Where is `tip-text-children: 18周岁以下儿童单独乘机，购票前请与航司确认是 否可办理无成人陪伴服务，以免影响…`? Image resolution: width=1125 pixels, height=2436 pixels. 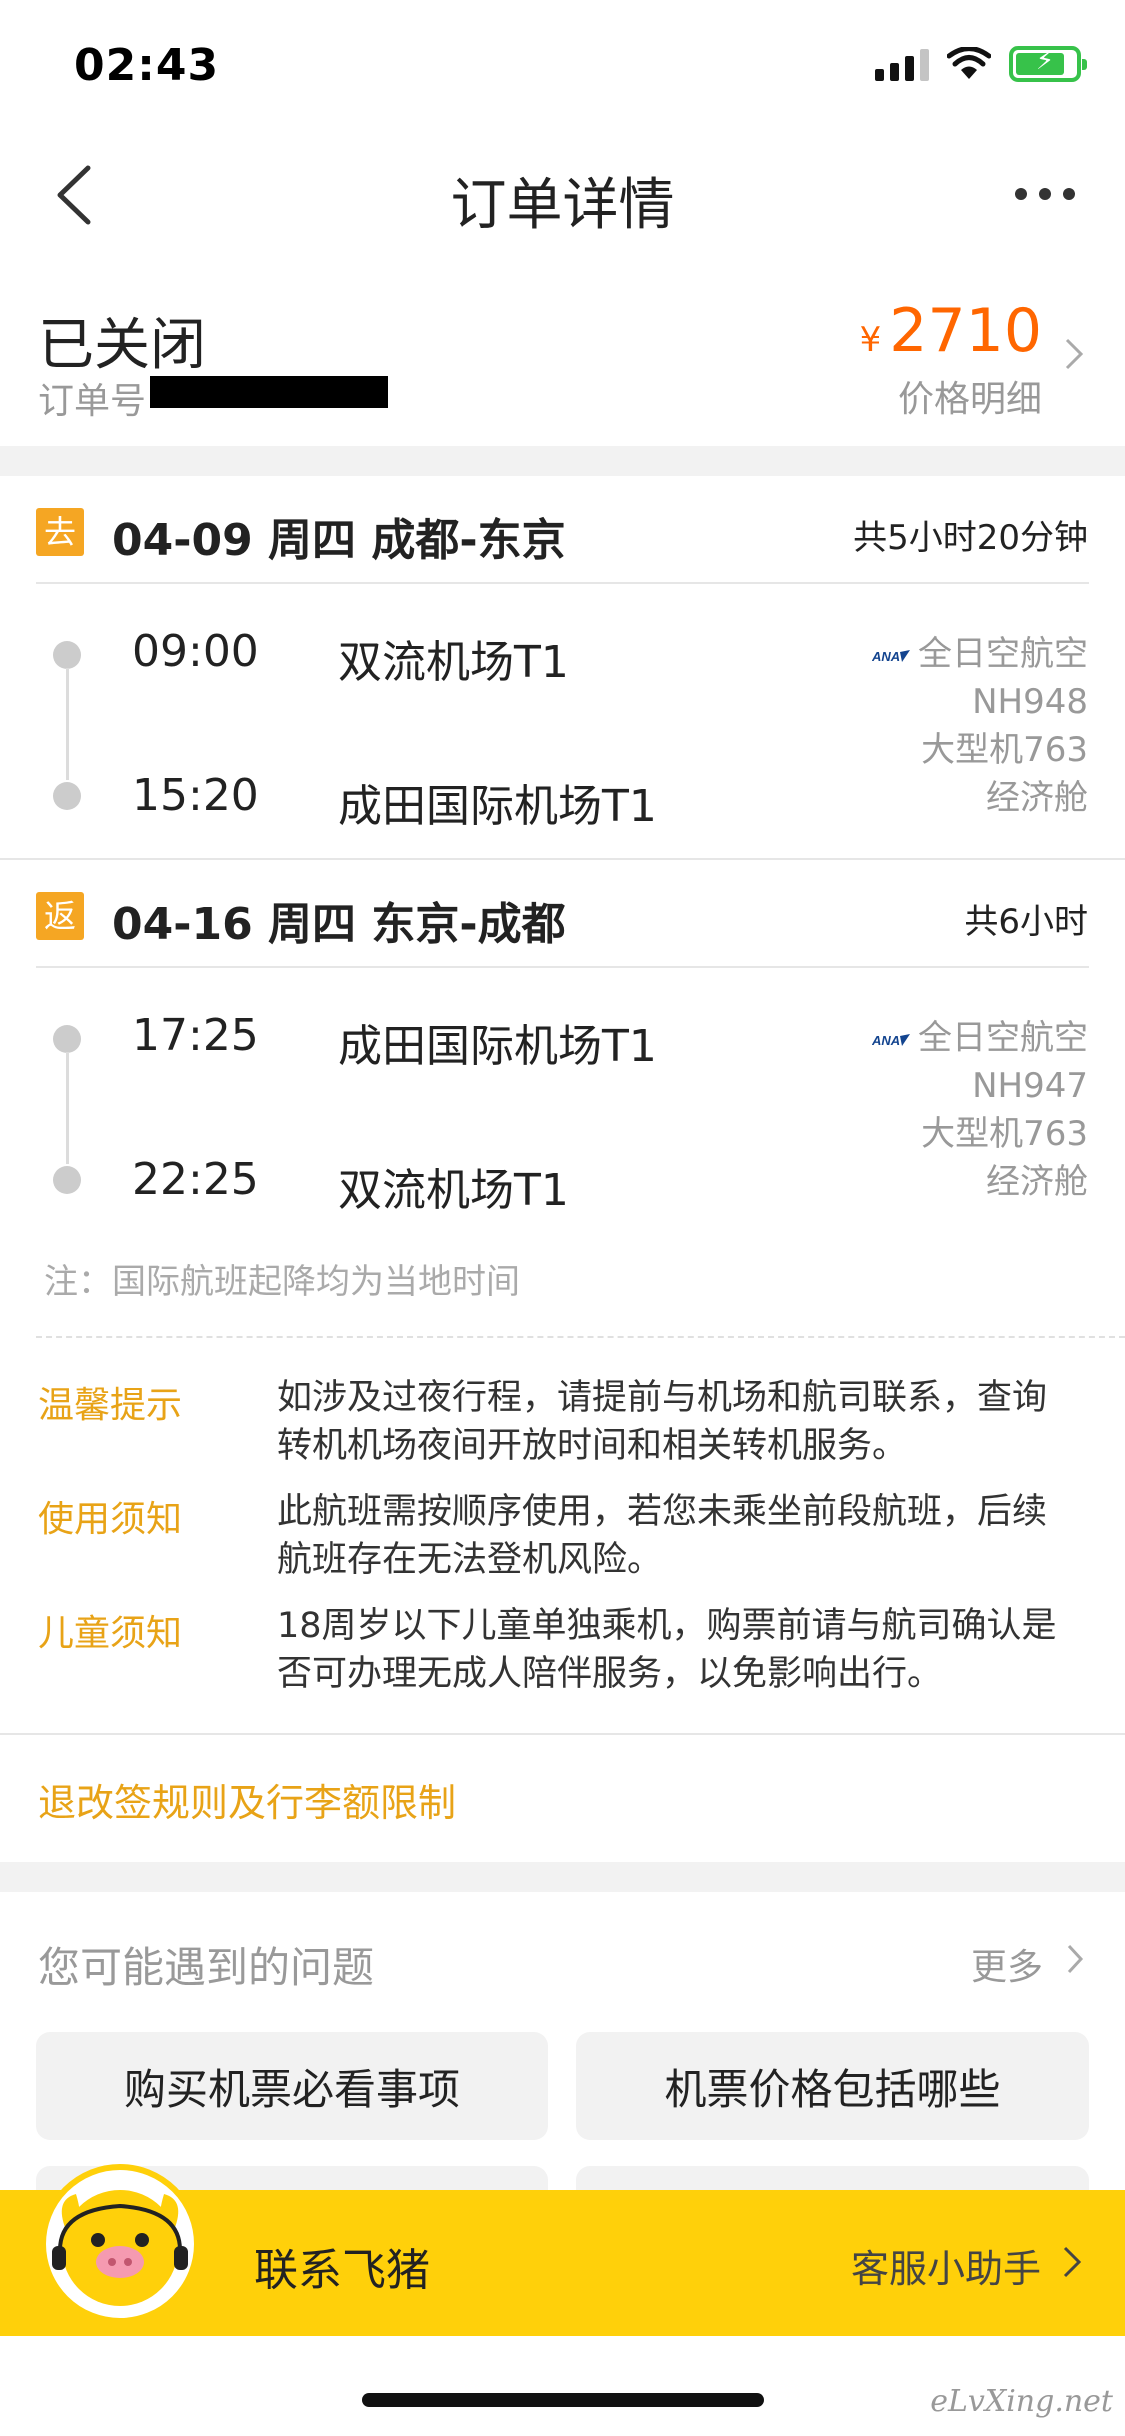 tip-text-children: 18周岁以下儿童单独乘机，购票前请与航司确认是 否可办理无成人陪伴服务，以免影响… is located at coordinates (683, 1650).